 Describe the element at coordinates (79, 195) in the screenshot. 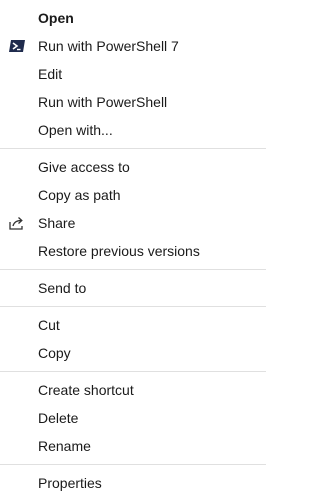

I see `menu-item-label: Copy as path` at that location.